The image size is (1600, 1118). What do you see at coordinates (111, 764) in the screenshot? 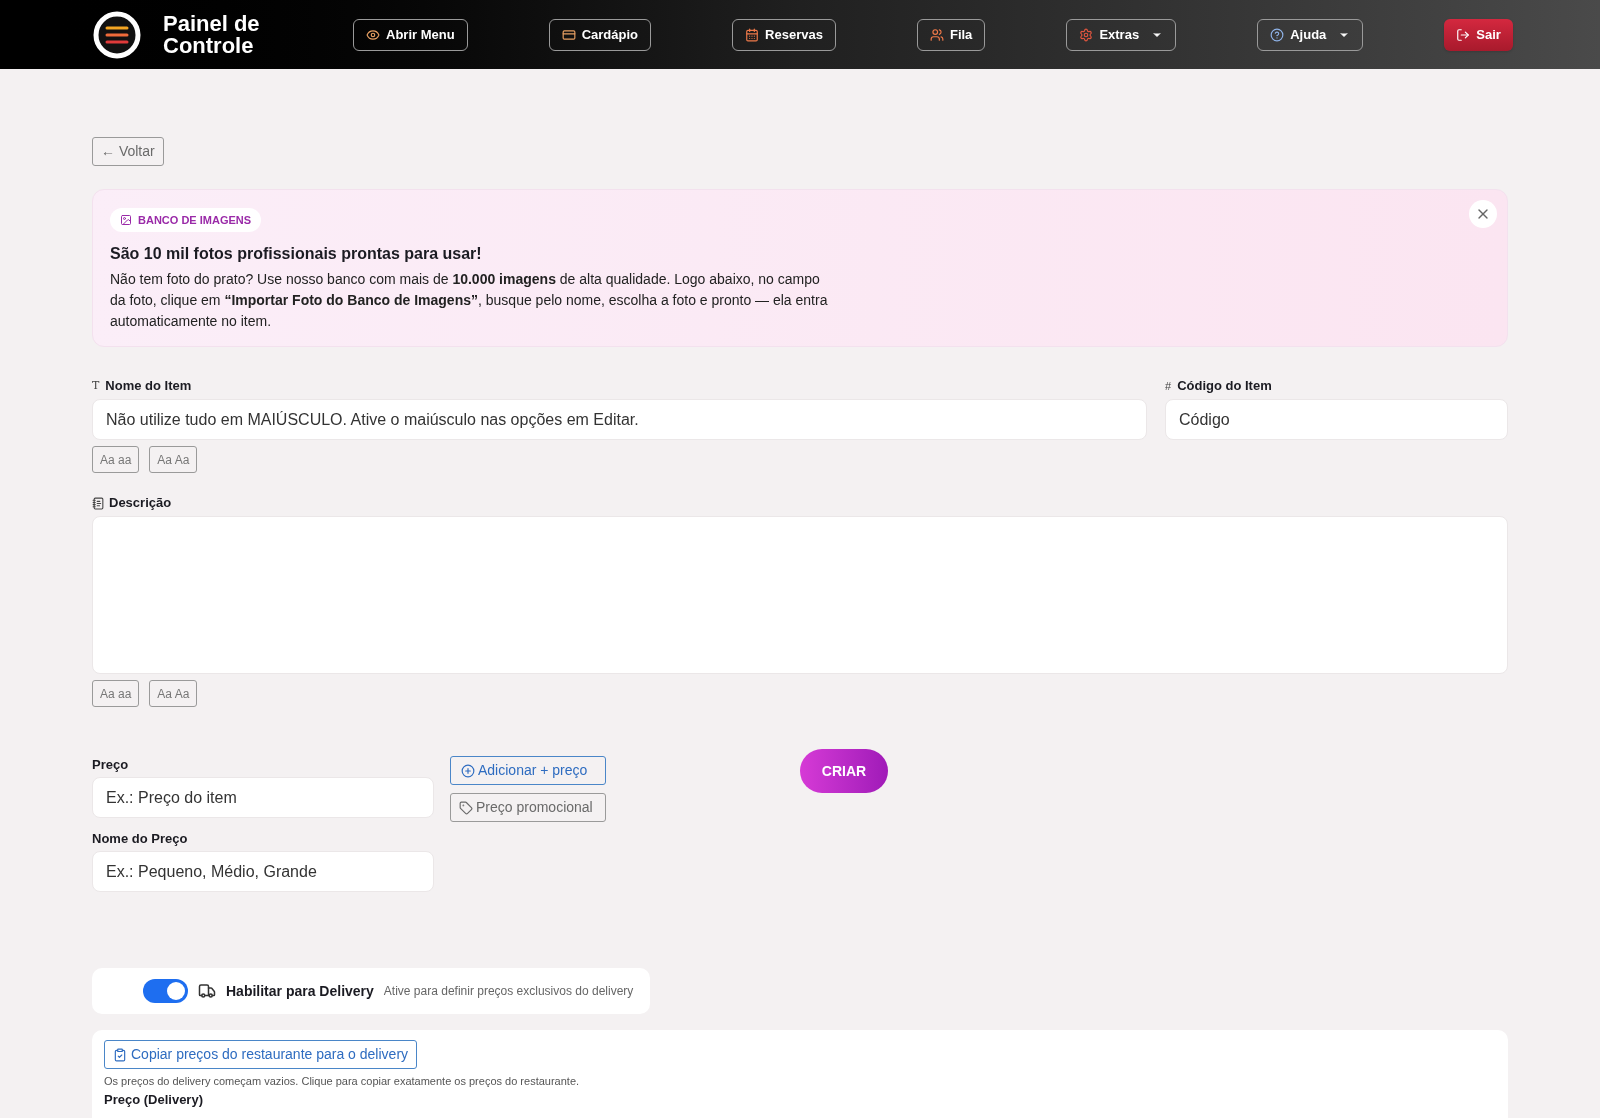
I see `field-label: Preço` at bounding box center [111, 764].